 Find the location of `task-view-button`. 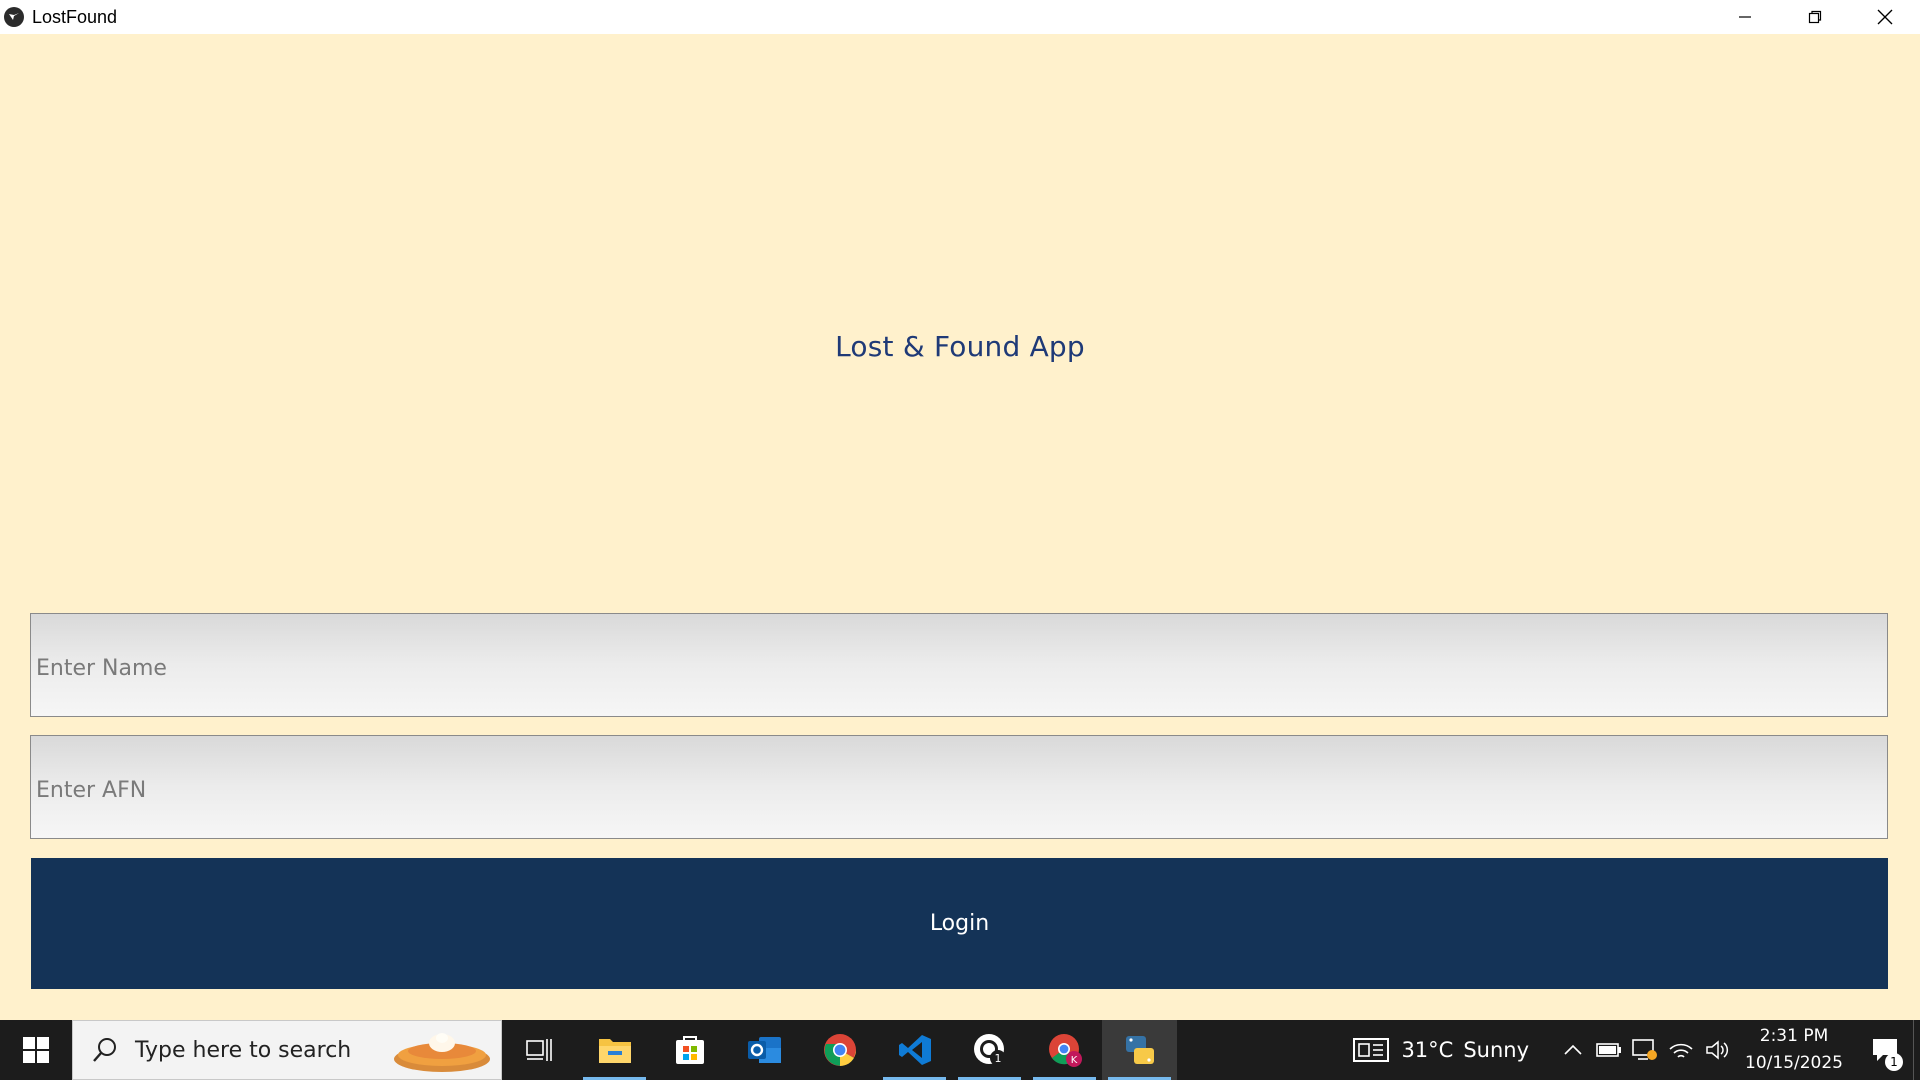

task-view-button is located at coordinates (539, 1050).